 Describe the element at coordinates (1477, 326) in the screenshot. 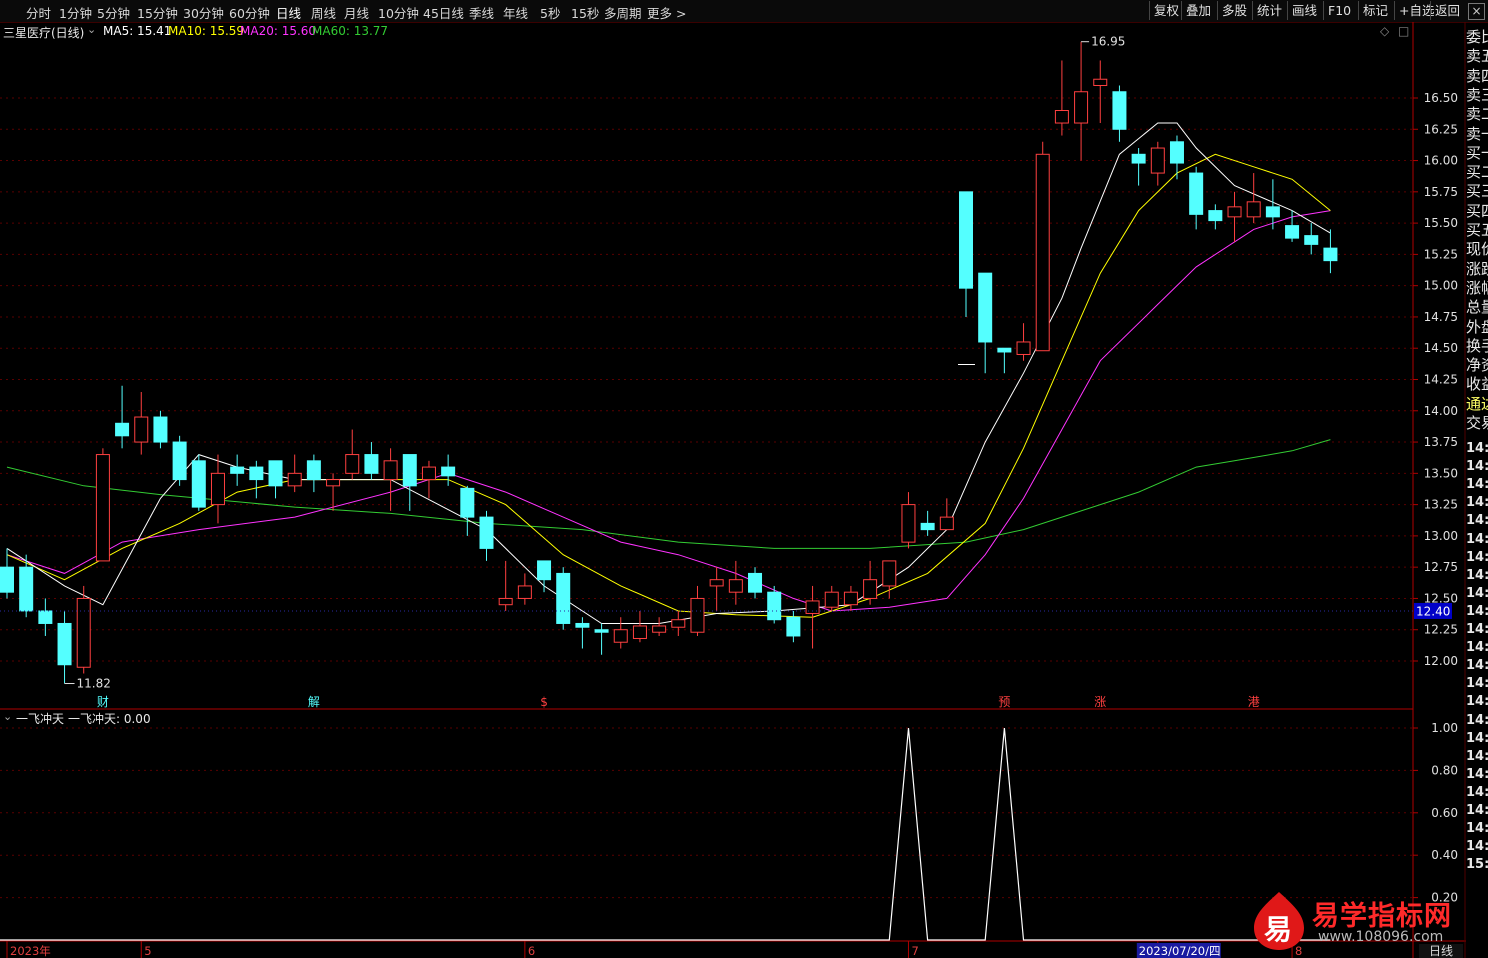

I see `quote-label: 外盘` at that location.